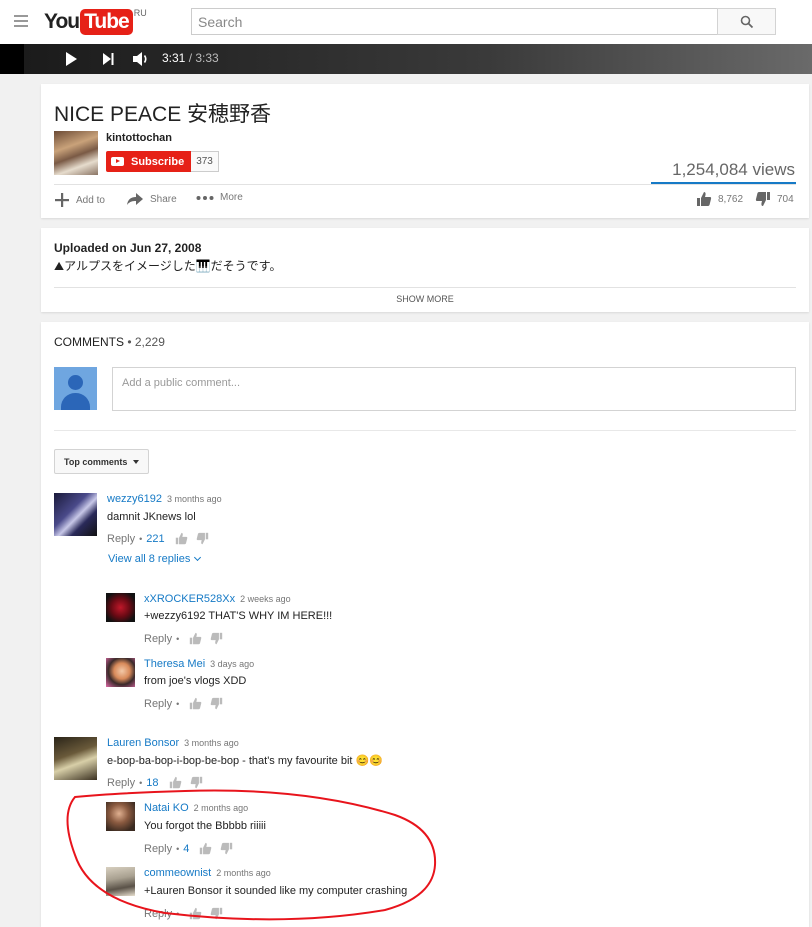 The height and width of the screenshot is (927, 812). What do you see at coordinates (785, 199) in the screenshot?
I see `dislike-count: 704` at bounding box center [785, 199].